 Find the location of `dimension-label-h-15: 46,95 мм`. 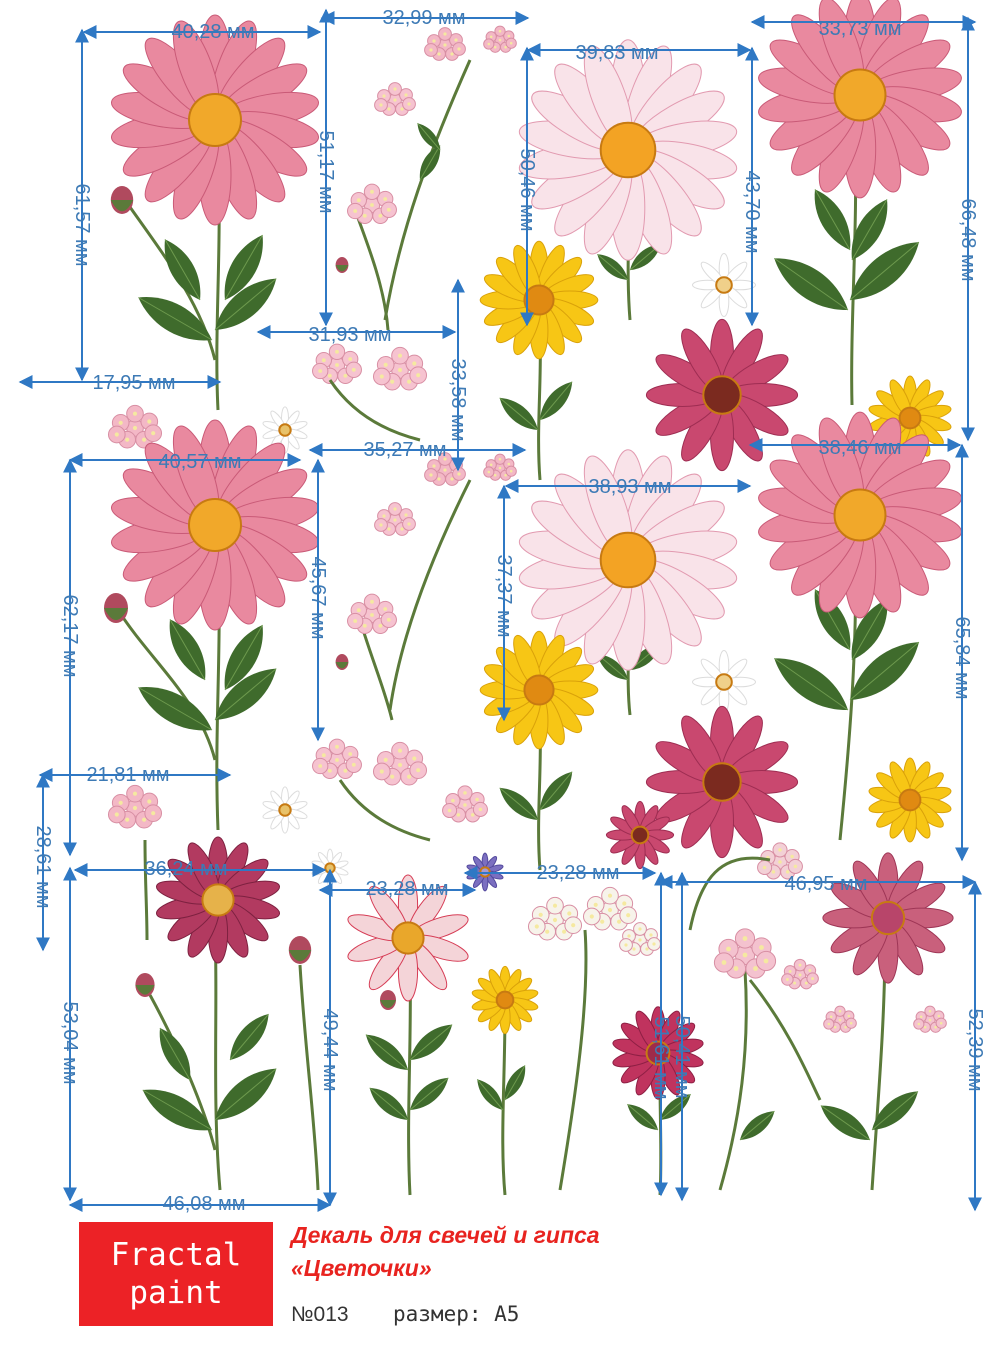

dimension-label-h-15: 46,95 мм is located at coordinates (826, 884).